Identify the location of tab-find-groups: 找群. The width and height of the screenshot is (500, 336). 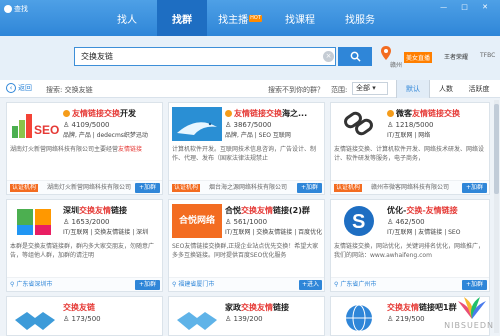
(182, 18).